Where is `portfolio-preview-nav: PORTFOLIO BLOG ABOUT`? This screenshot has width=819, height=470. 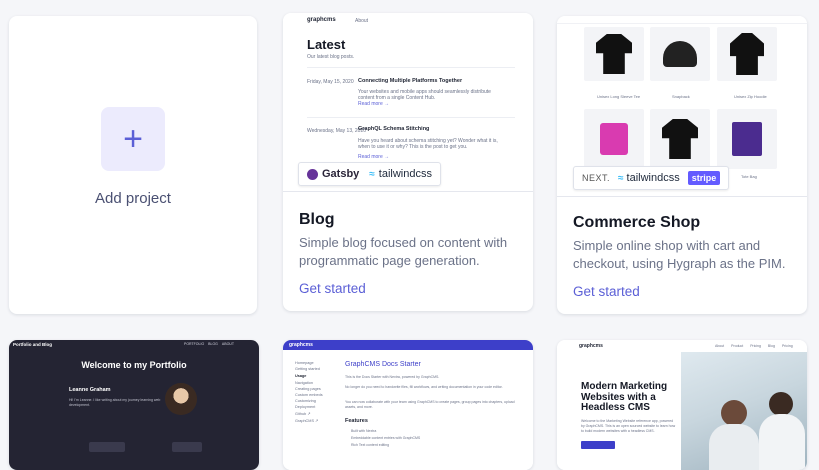
portfolio-preview-nav: PORTFOLIO BLOG ABOUT is located at coordinates (209, 344).